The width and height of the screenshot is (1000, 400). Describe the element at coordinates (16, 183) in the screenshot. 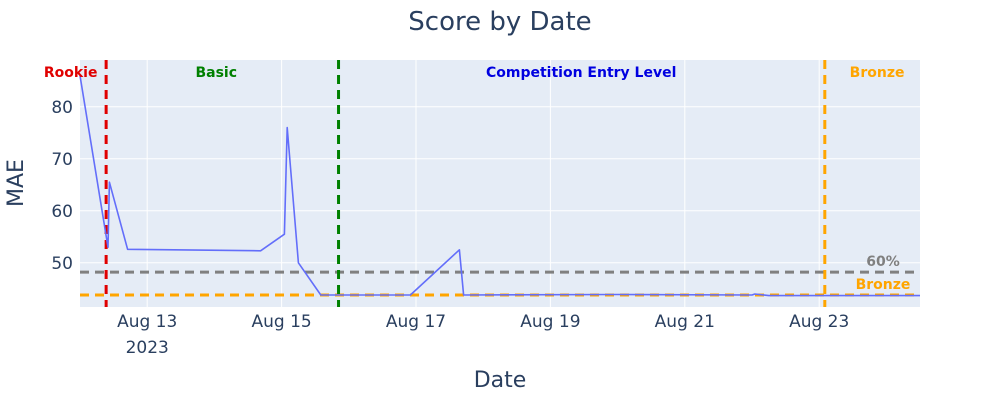

I see `y-axis-title: MAE` at that location.